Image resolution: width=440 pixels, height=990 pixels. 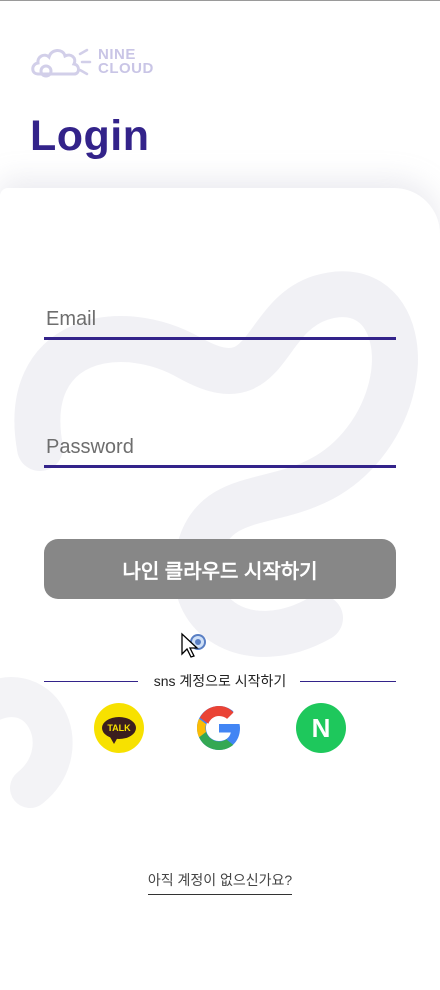 What do you see at coordinates (126, 68) in the screenshot?
I see `brand-line-2: CLOUD` at bounding box center [126, 68].